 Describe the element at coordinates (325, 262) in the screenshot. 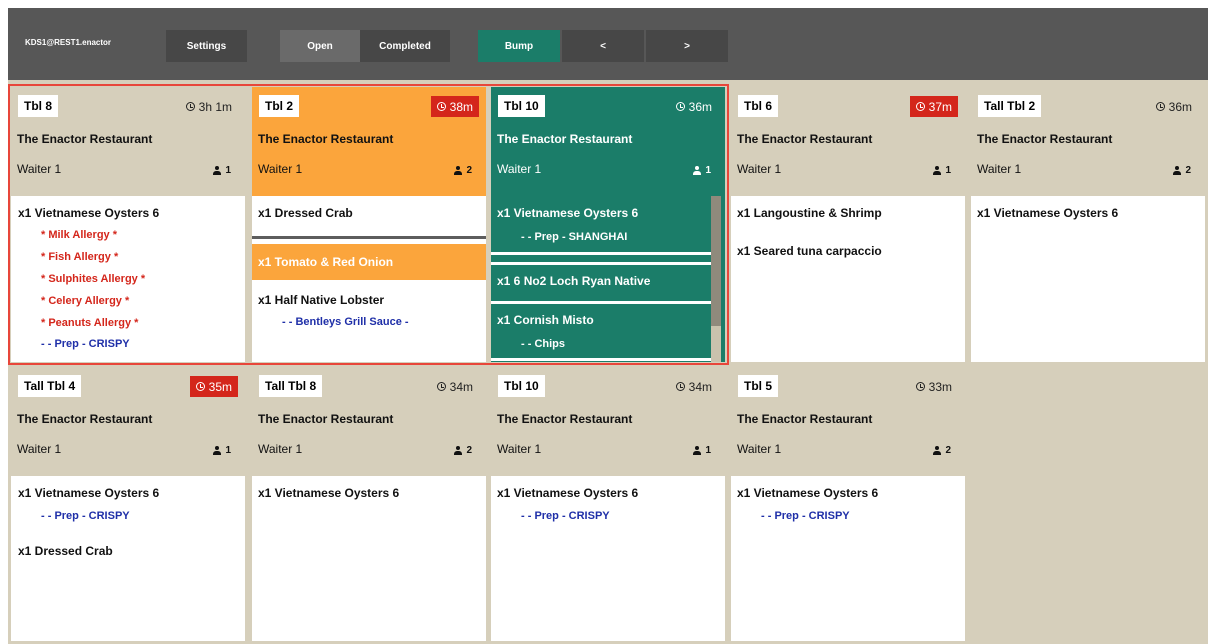

I see `order-item: x1 Tomato & Red Onion` at that location.